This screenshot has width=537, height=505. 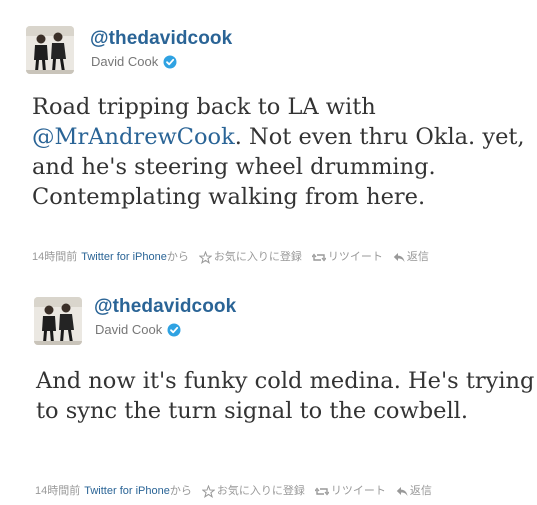 What do you see at coordinates (133, 137) in the screenshot?
I see `mention-link: @MrAndrewCook` at bounding box center [133, 137].